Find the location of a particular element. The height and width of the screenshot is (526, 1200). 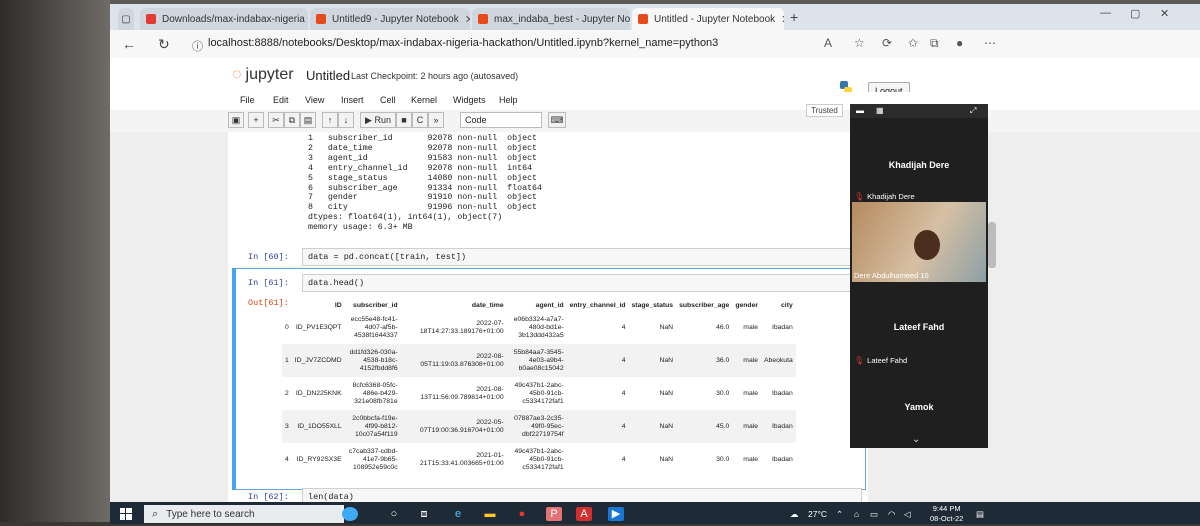

volume-icon: ◁ is located at coordinates (907, 514).